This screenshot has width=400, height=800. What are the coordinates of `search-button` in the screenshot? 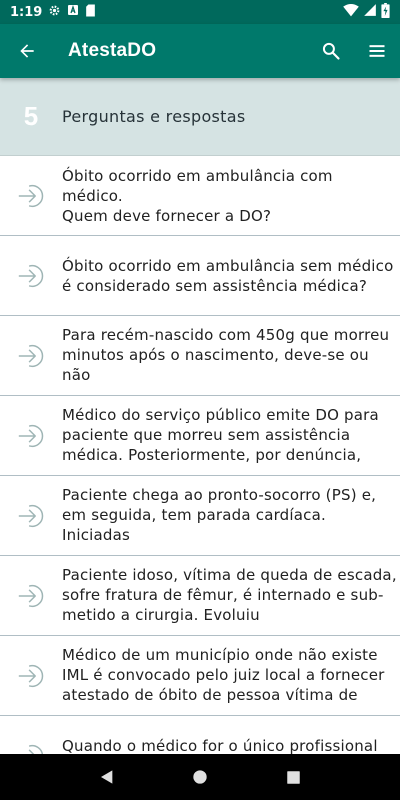 It's located at (331, 51).